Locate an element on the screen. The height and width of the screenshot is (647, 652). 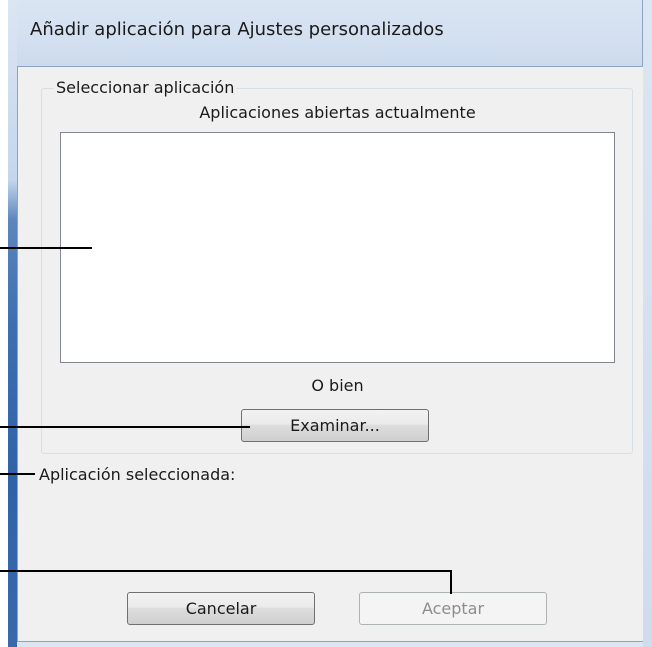
ok-button: Aceptar is located at coordinates (453, 608).